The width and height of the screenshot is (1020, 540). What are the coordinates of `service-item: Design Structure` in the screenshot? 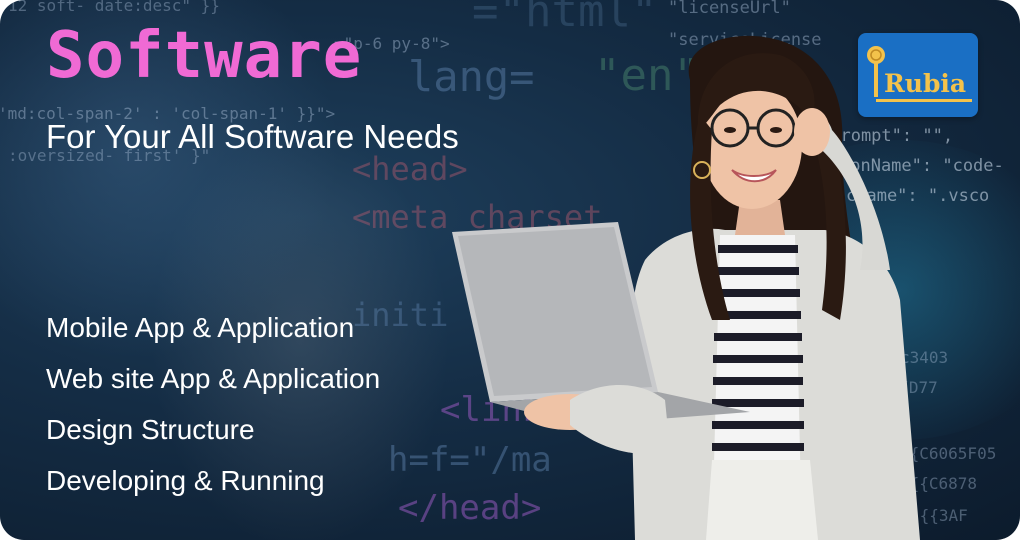 It's located at (150, 429).